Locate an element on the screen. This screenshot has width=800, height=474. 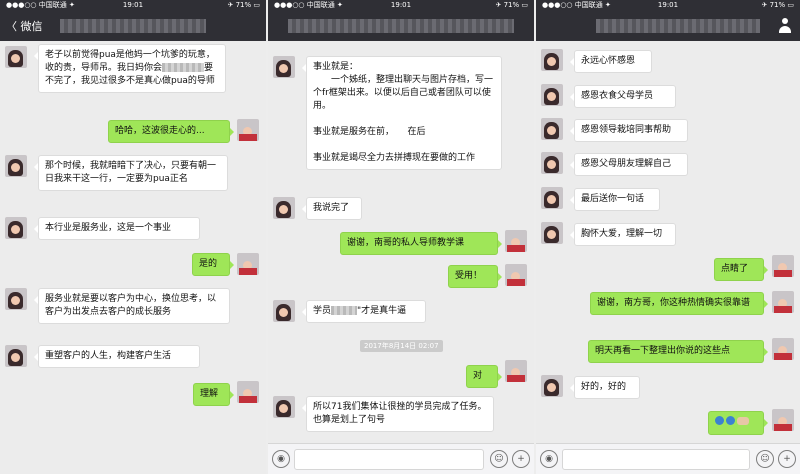
message-bubble: 重塑客户的人生，构建客户生活 is located at coordinates (117, 356).